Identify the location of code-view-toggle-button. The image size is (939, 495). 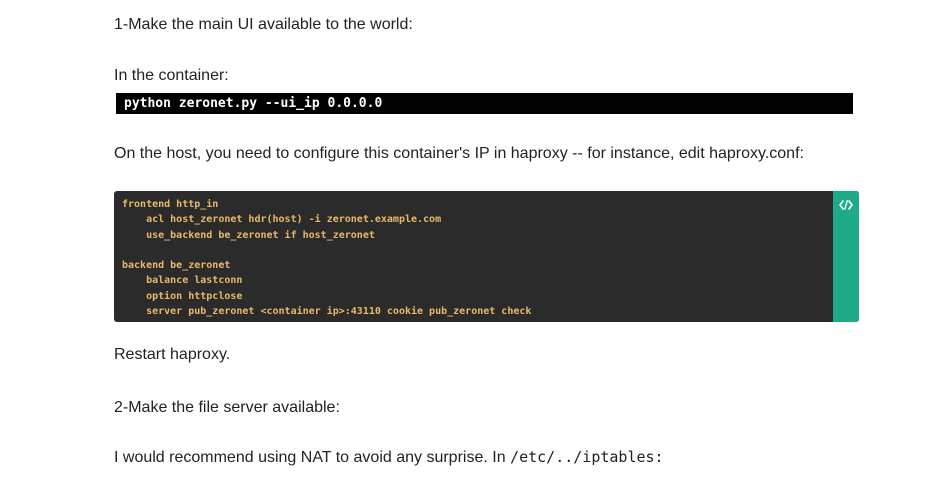
(846, 256).